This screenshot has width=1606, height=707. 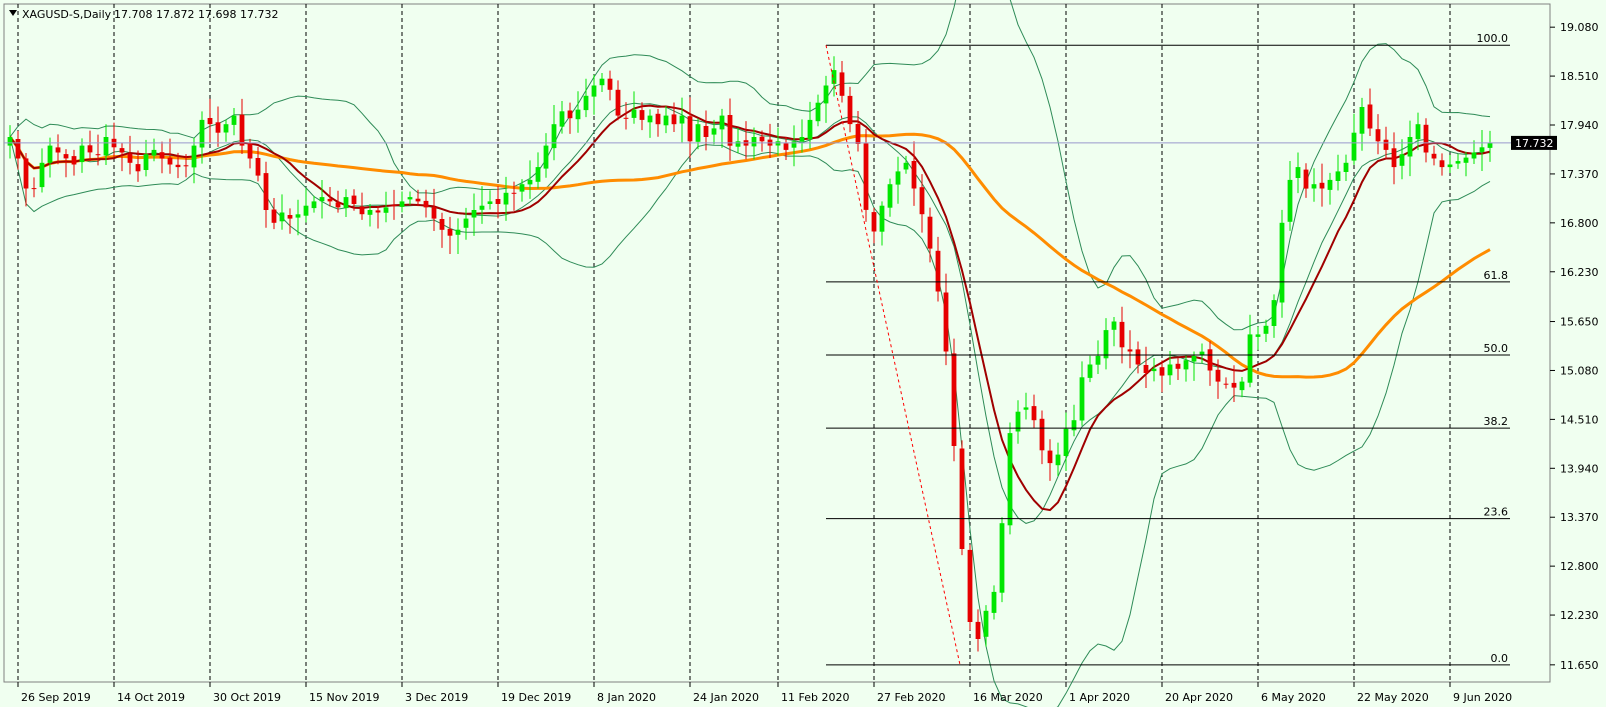 What do you see at coordinates (1008, 697) in the screenshot?
I see `time-tick-label: 16 Mar 2020` at bounding box center [1008, 697].